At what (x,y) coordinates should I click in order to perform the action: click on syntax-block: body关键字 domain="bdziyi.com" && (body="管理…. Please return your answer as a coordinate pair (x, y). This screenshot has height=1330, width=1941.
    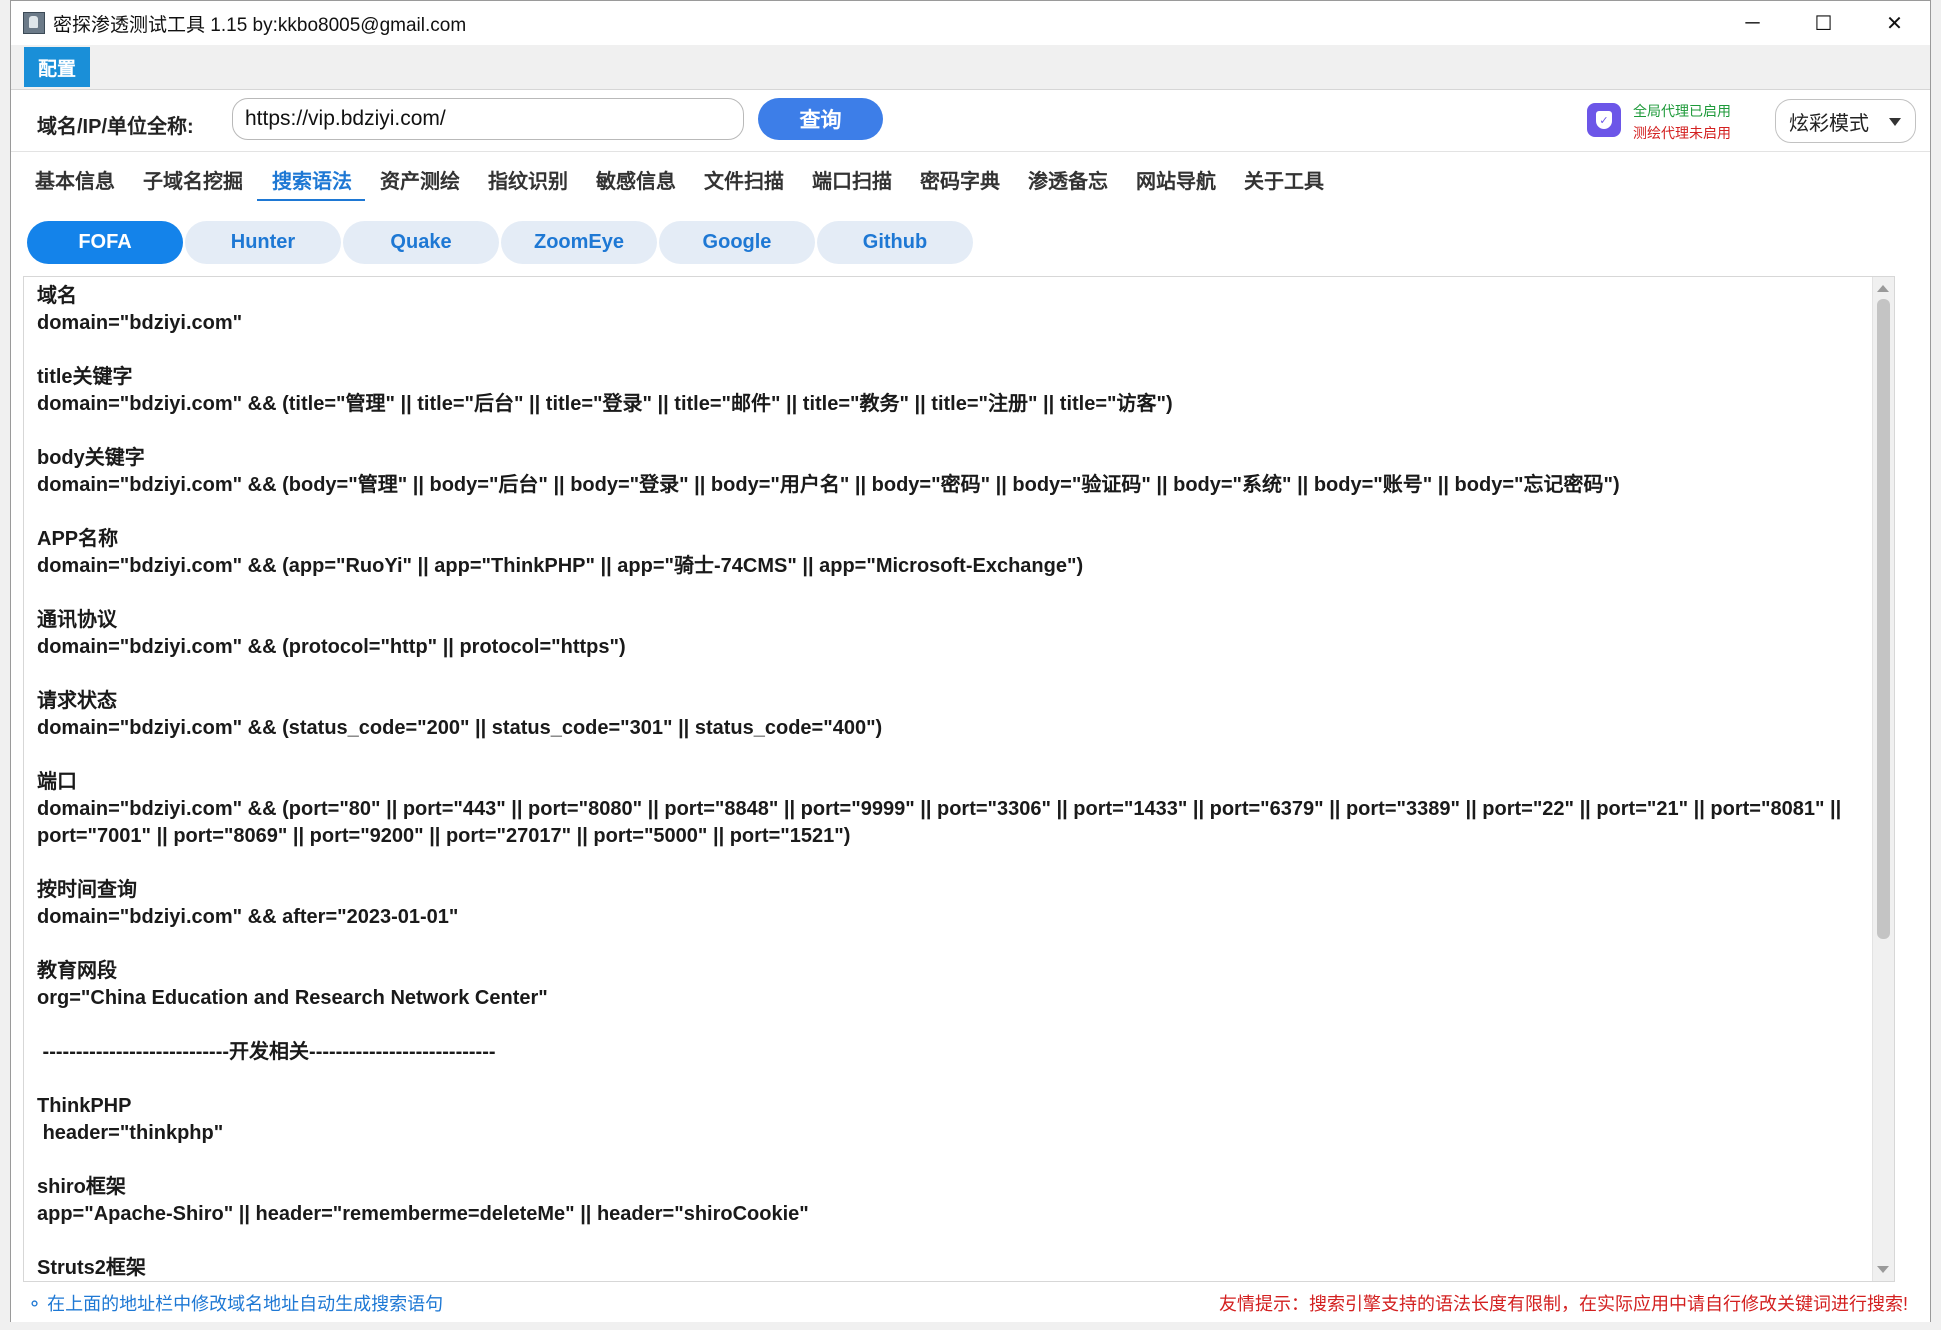
    Looking at the image, I should click on (965, 472).